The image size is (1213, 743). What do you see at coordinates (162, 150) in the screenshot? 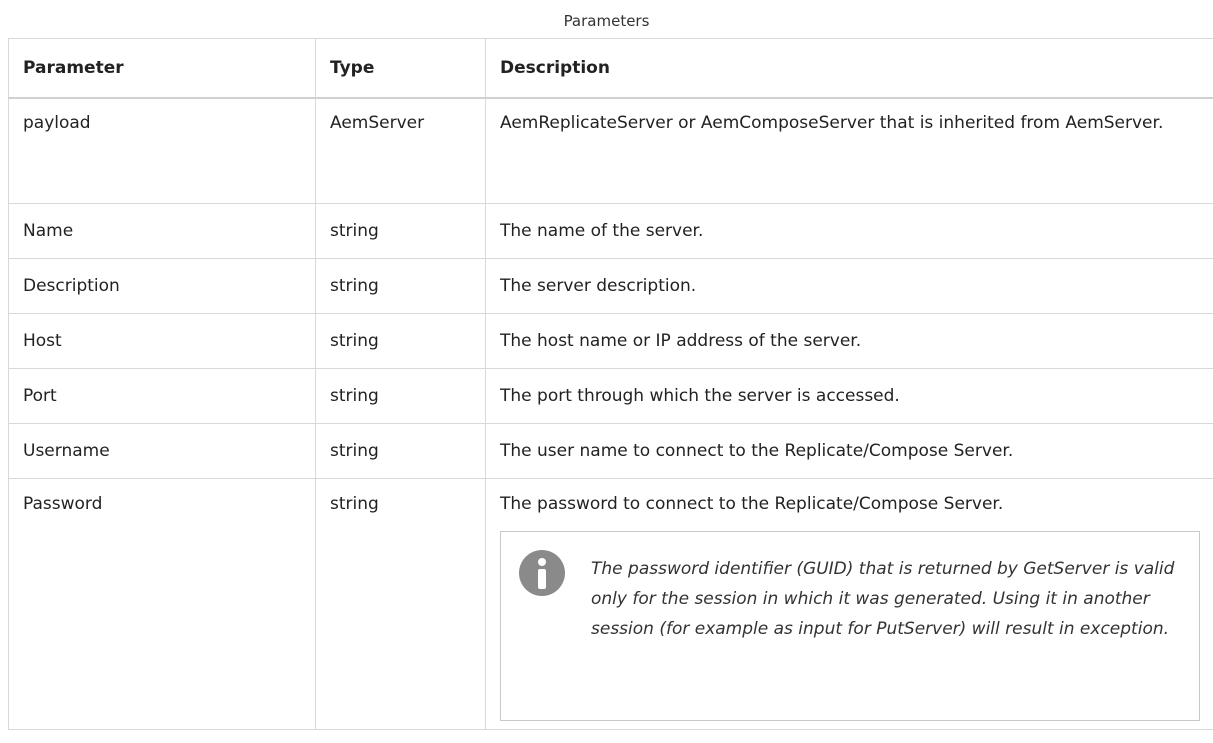
I see `param-name: payload` at bounding box center [162, 150].